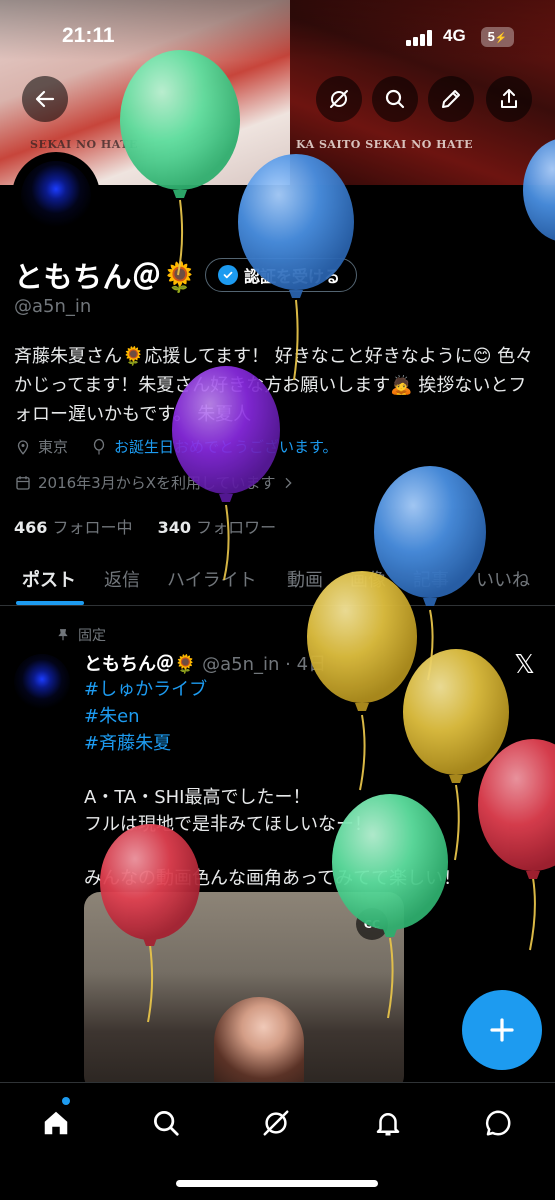  What do you see at coordinates (145, 526) in the screenshot?
I see `follow-stats: 466 フォロー中 340 フォロワー` at bounding box center [145, 526].